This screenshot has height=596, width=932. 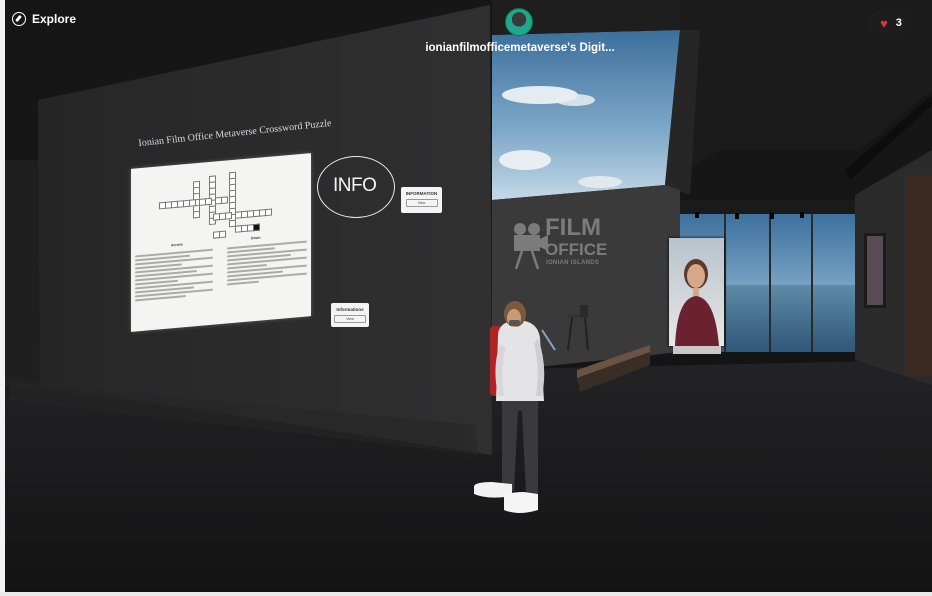 What do you see at coordinates (350, 319) in the screenshot?
I see `informations-card-view-button: View` at bounding box center [350, 319].